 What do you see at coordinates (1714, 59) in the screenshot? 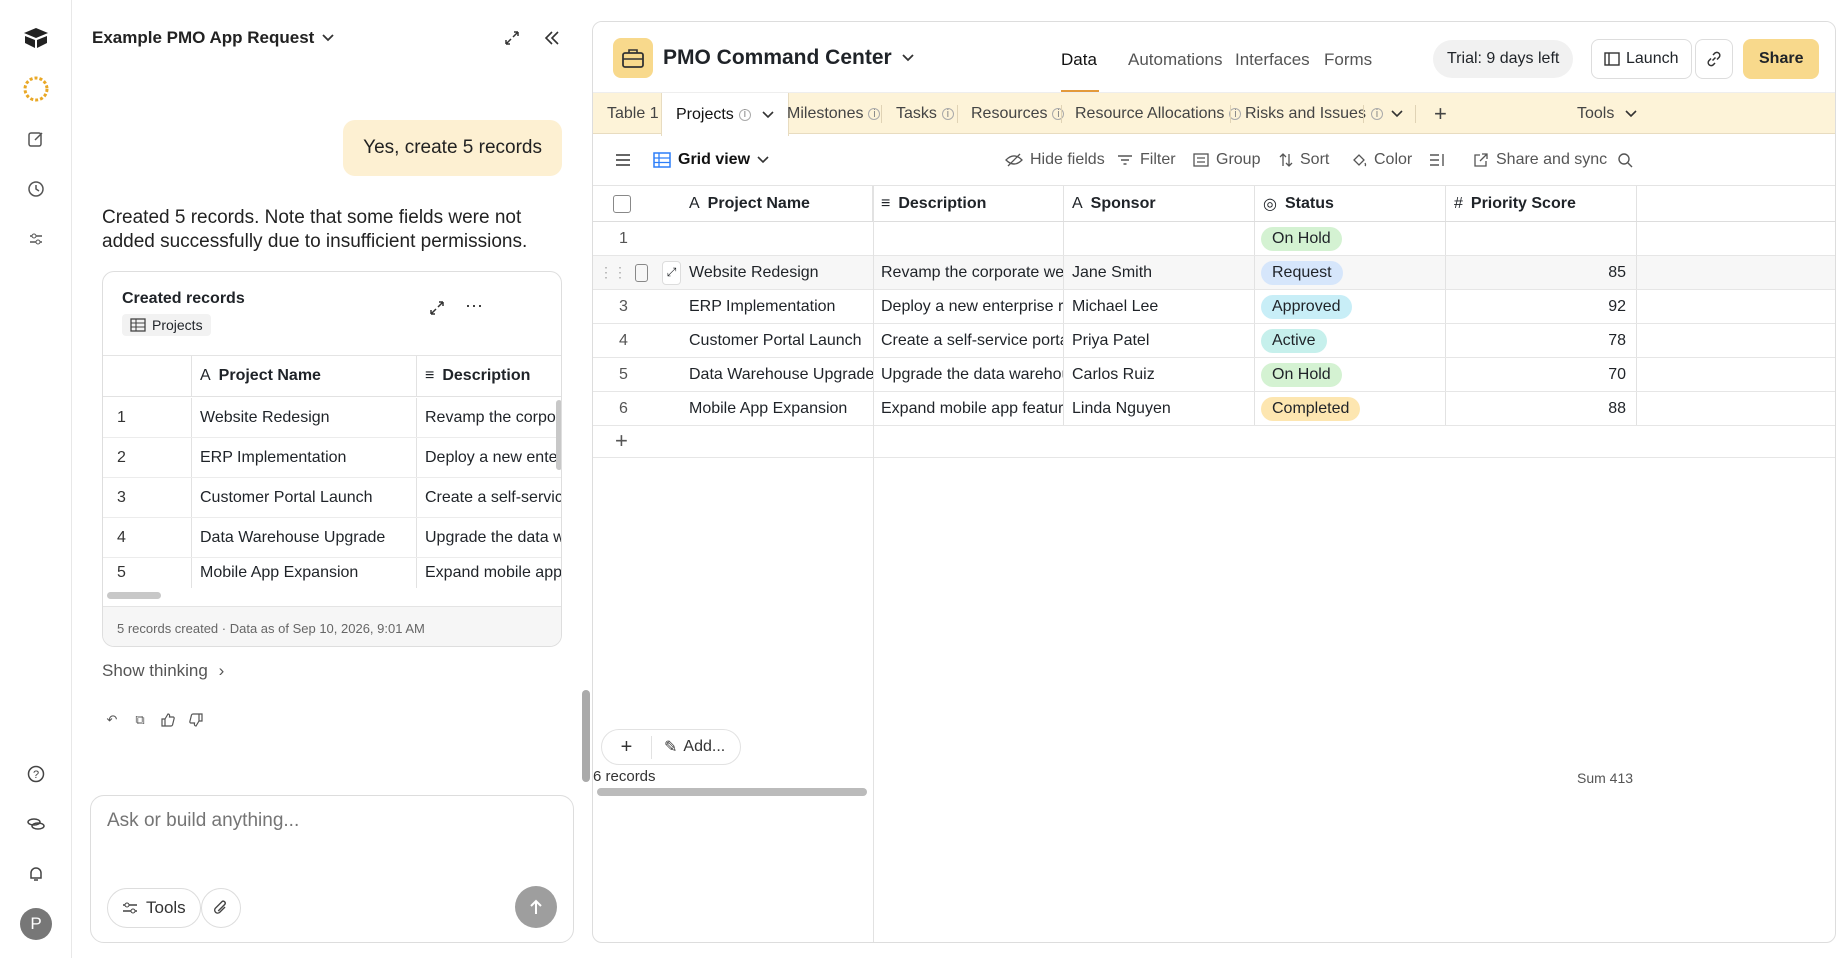
I see `copy-link-button` at bounding box center [1714, 59].